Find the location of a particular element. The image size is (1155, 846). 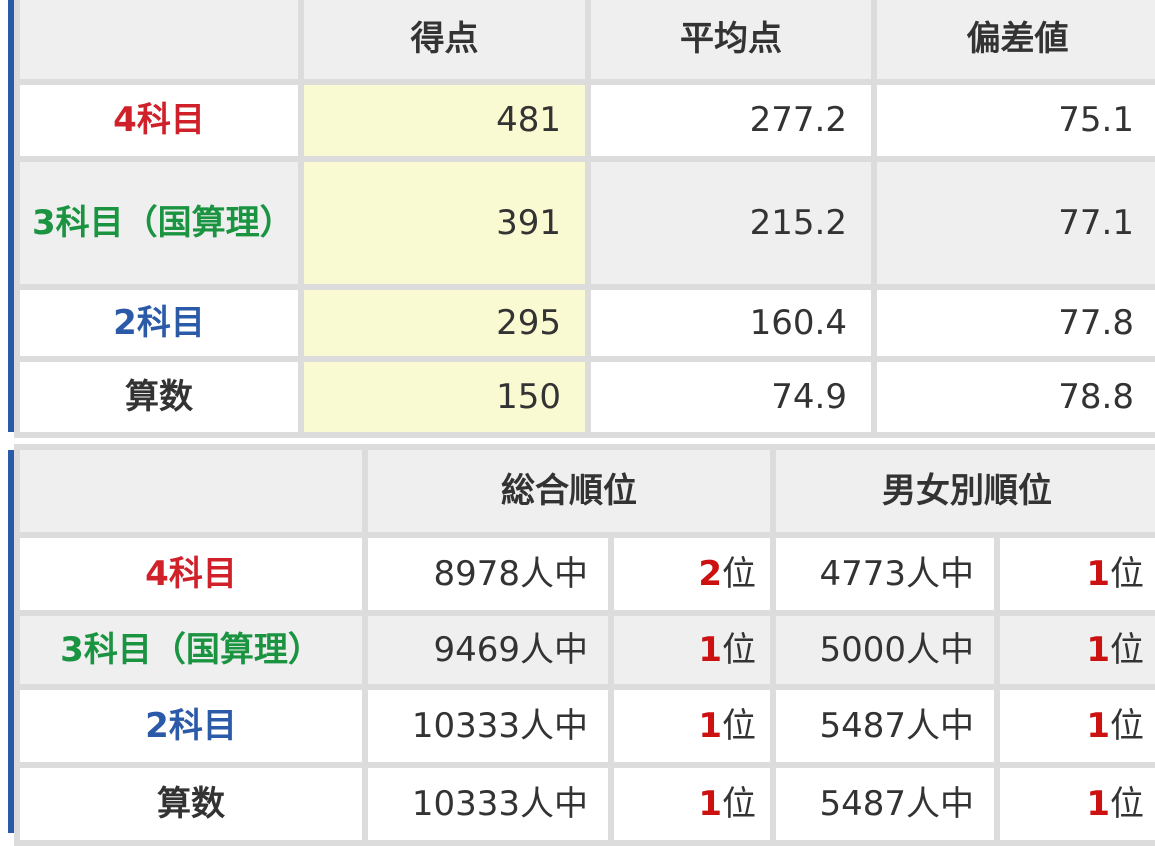

average-value: 277.2 is located at coordinates (731, 120).